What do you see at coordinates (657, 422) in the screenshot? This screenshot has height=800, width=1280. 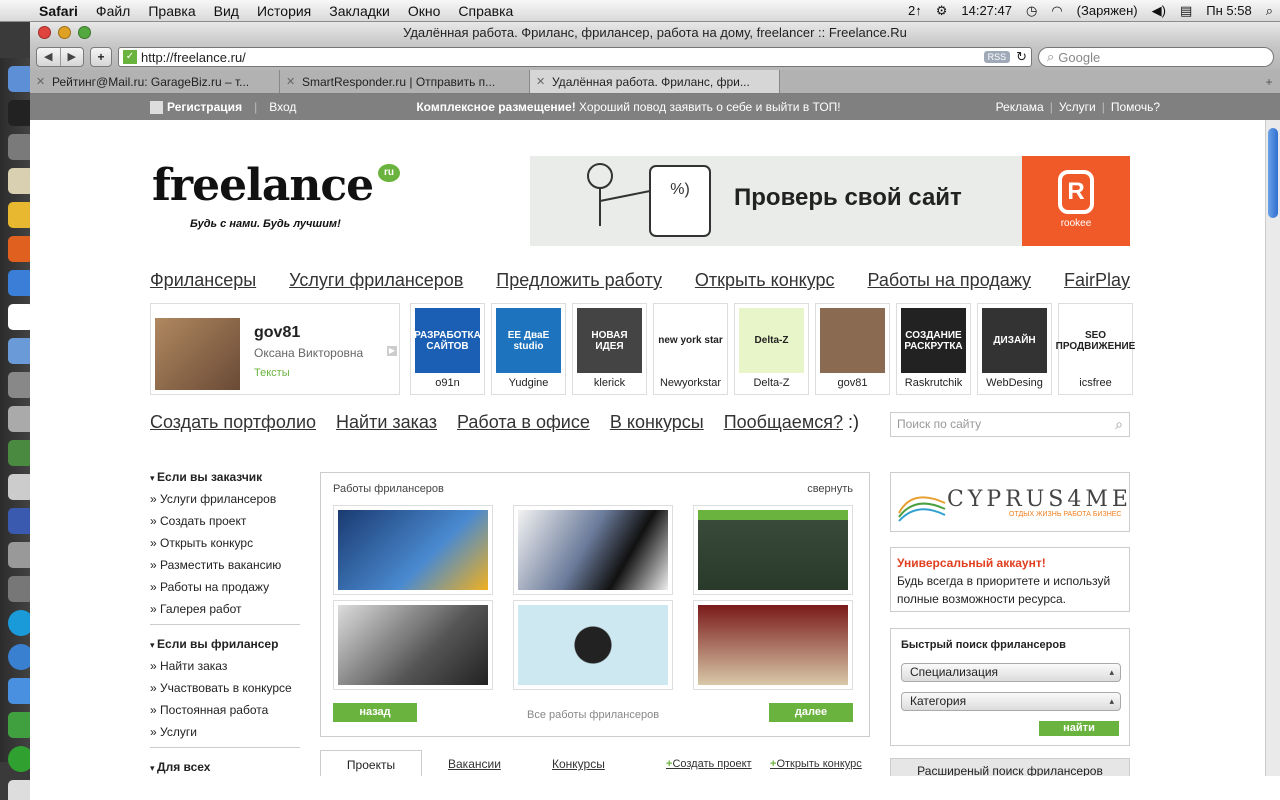 I see `nav-contests: В конкурсы` at bounding box center [657, 422].